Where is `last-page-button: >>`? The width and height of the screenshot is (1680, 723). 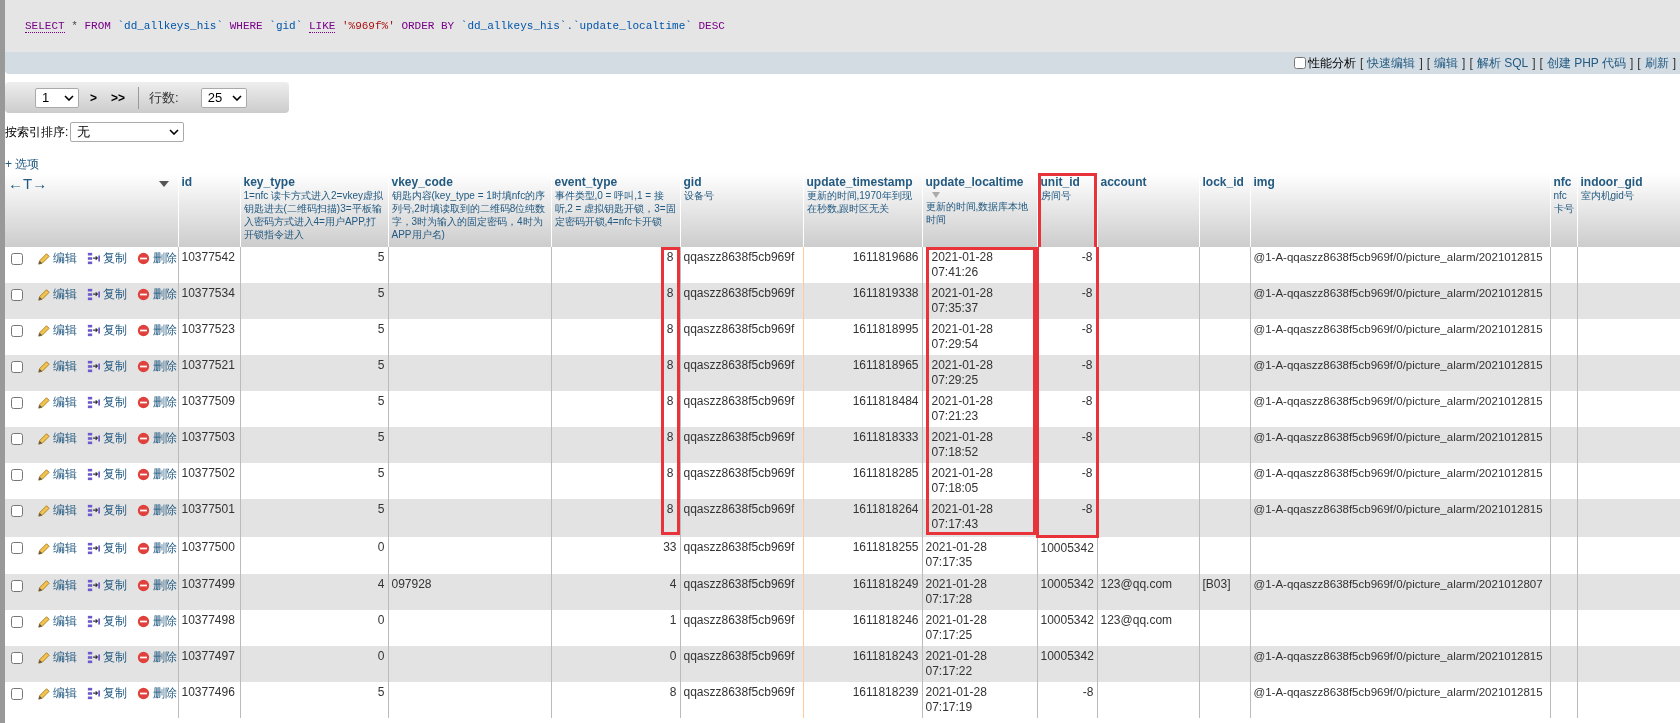
last-page-button: >> is located at coordinates (118, 97).